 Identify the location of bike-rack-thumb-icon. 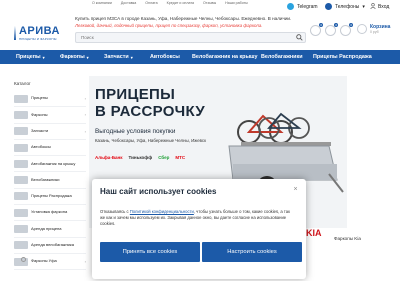
(21, 180).